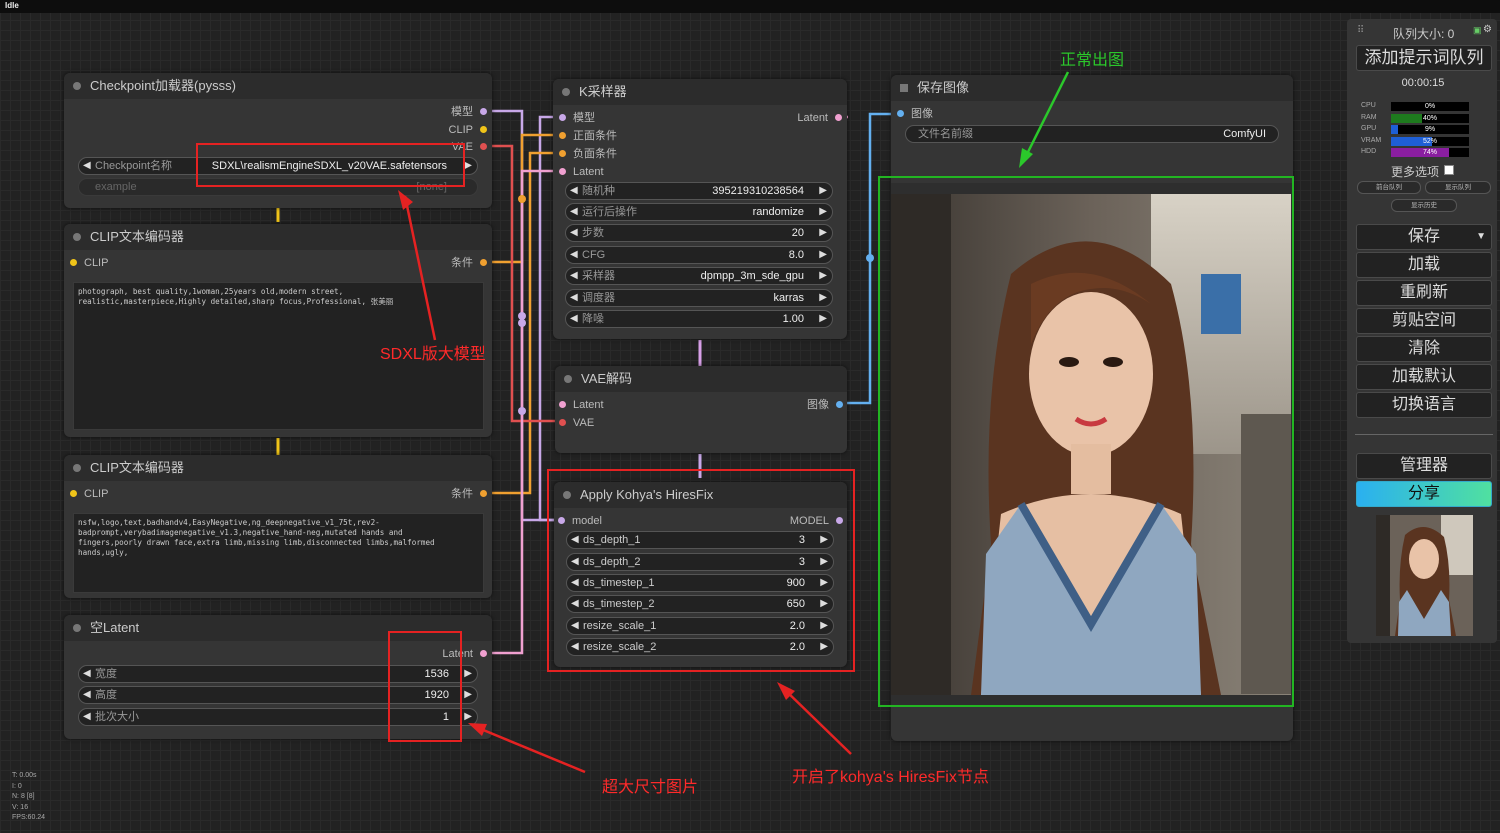 Image resolution: width=1500 pixels, height=833 pixels. I want to click on queue-size: 队列大小: 0, so click(1424, 34).